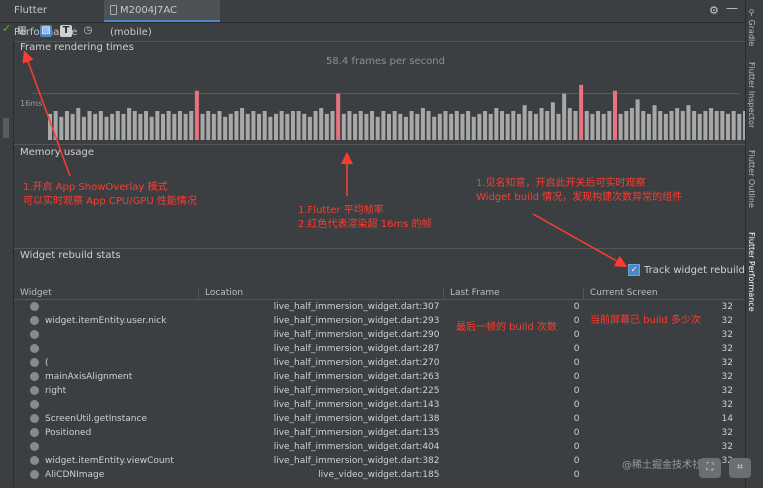  Describe the element at coordinates (110, 201) in the screenshot. I see `annotation-line: 可以实时观察 App CPU/GPU 性能情况` at that location.